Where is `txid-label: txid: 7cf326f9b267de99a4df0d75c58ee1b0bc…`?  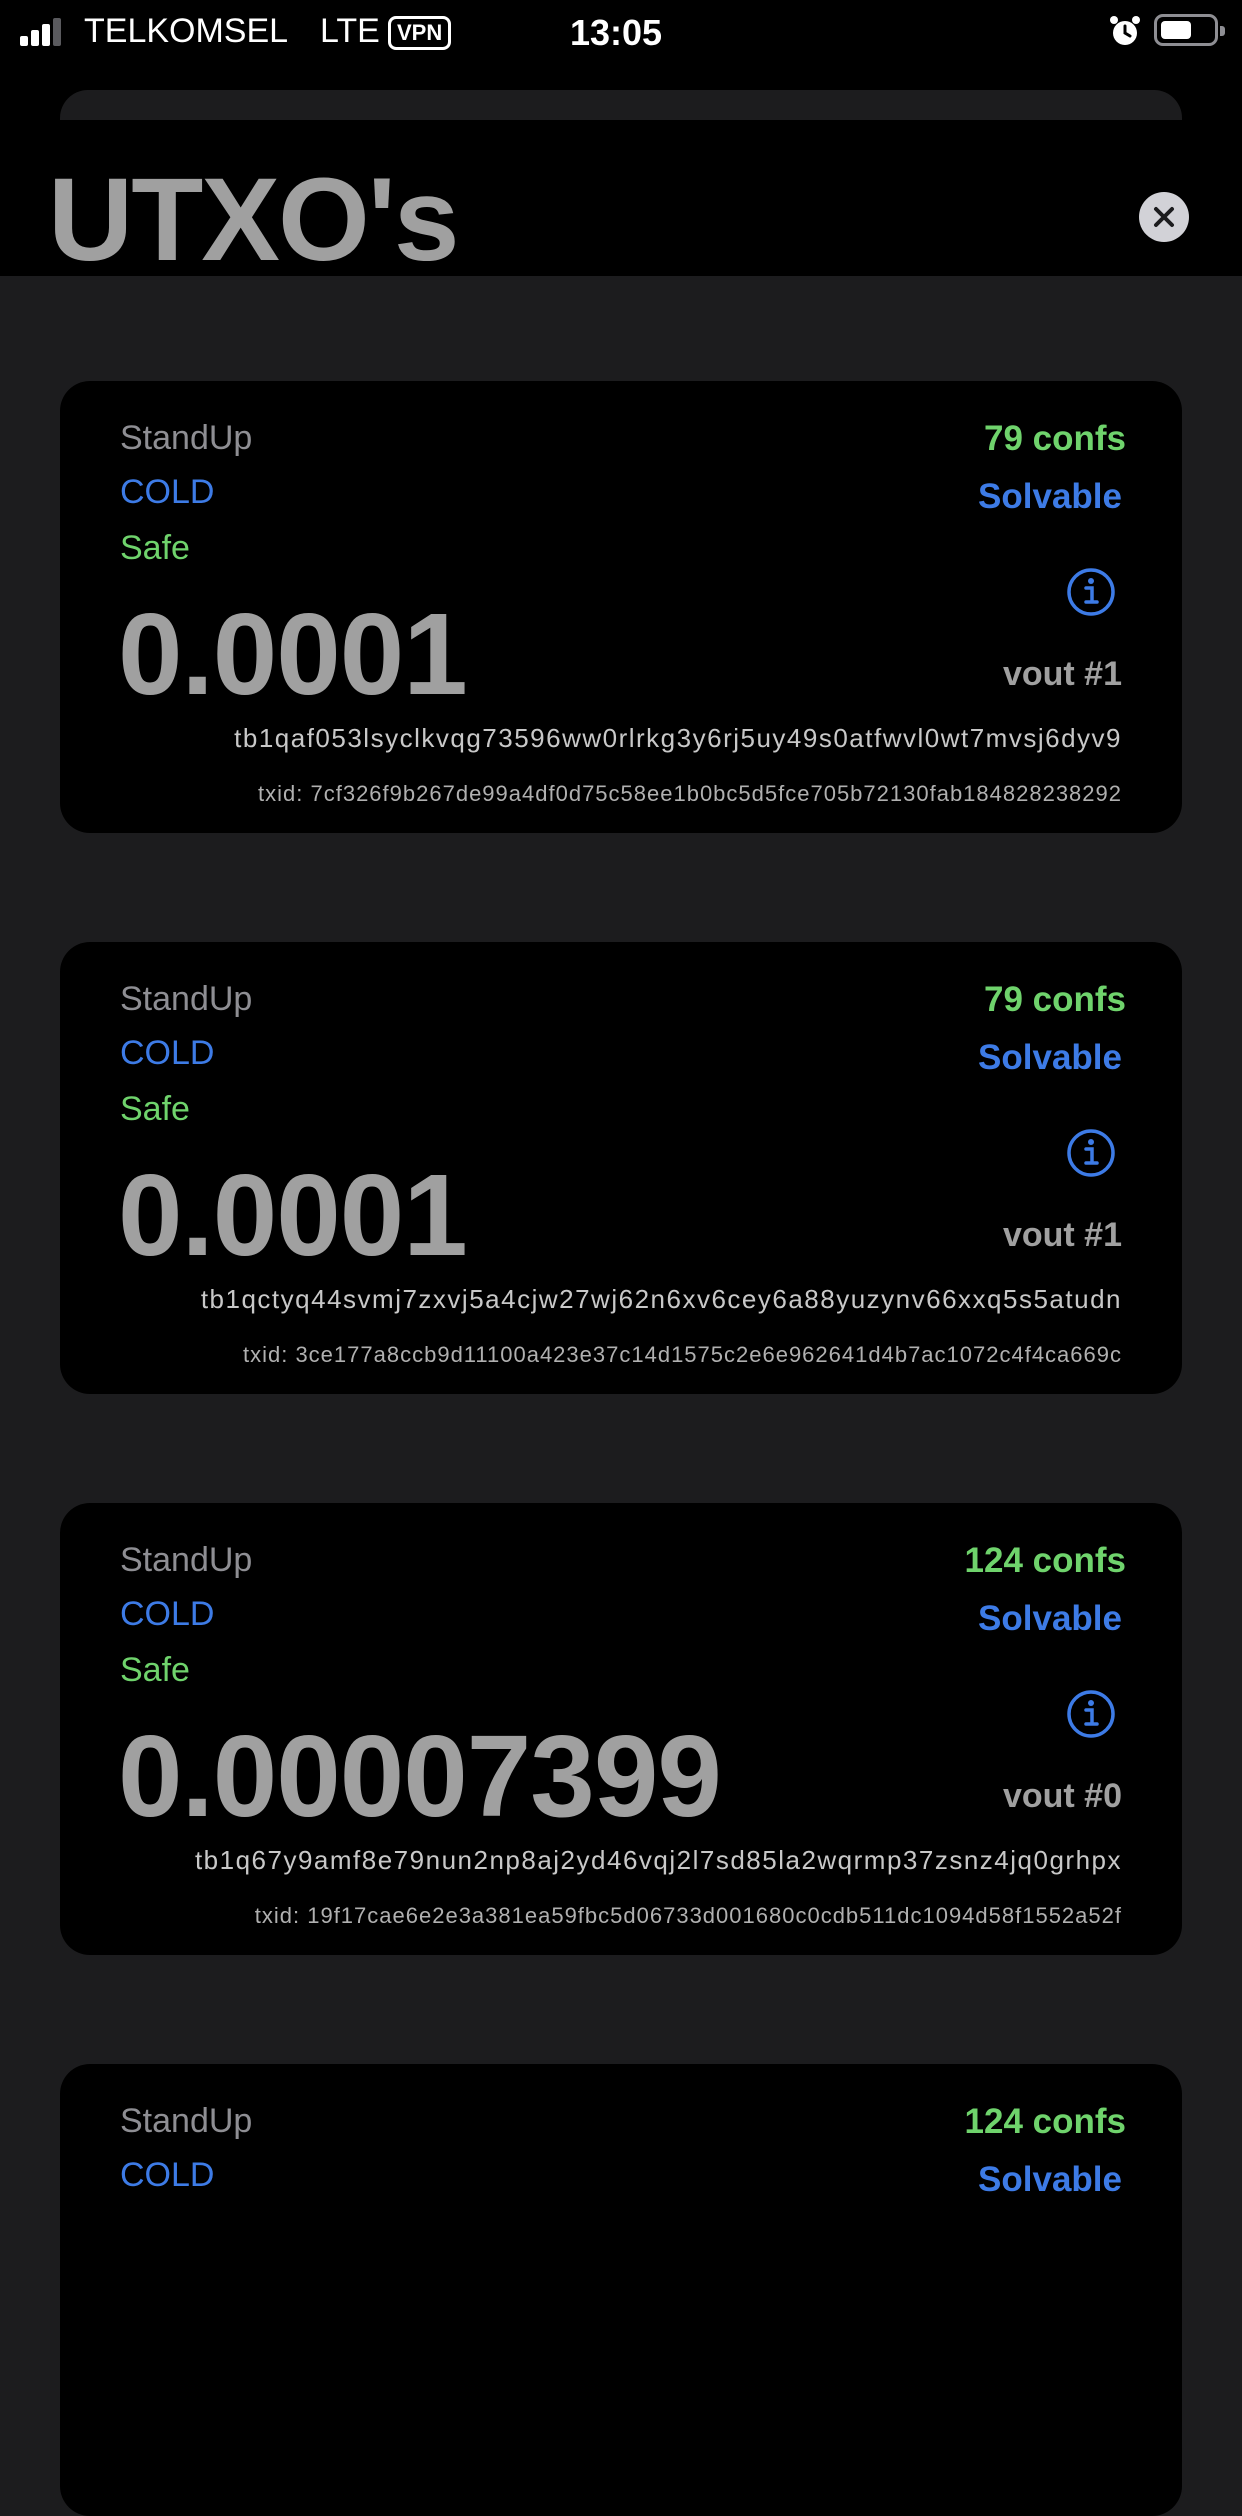 txid-label: txid: 7cf326f9b267de99a4df0d75c58ee1b0bc… is located at coordinates (690, 793).